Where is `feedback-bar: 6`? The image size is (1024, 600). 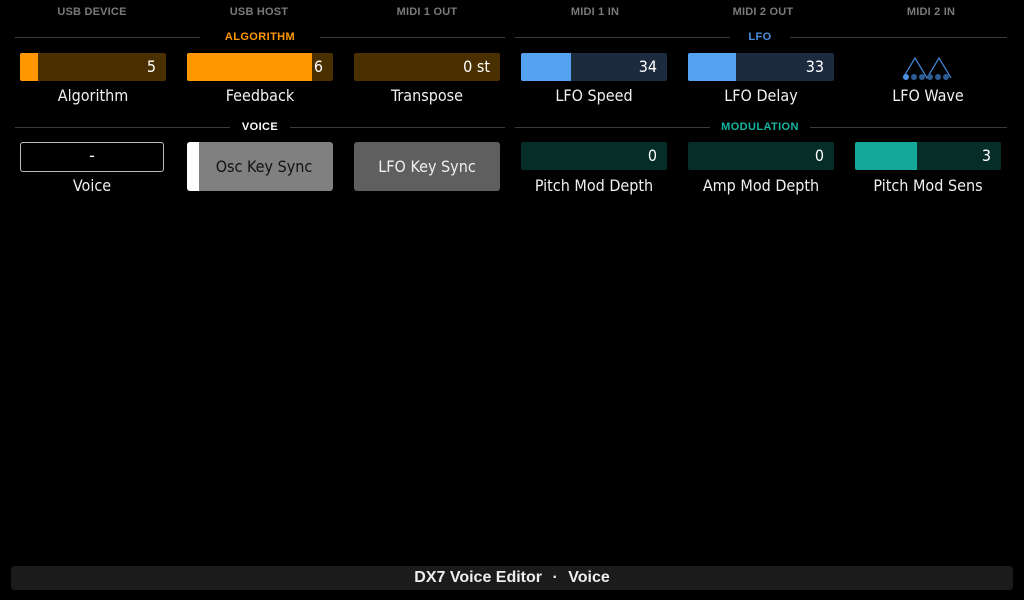 feedback-bar: 6 is located at coordinates (260, 67).